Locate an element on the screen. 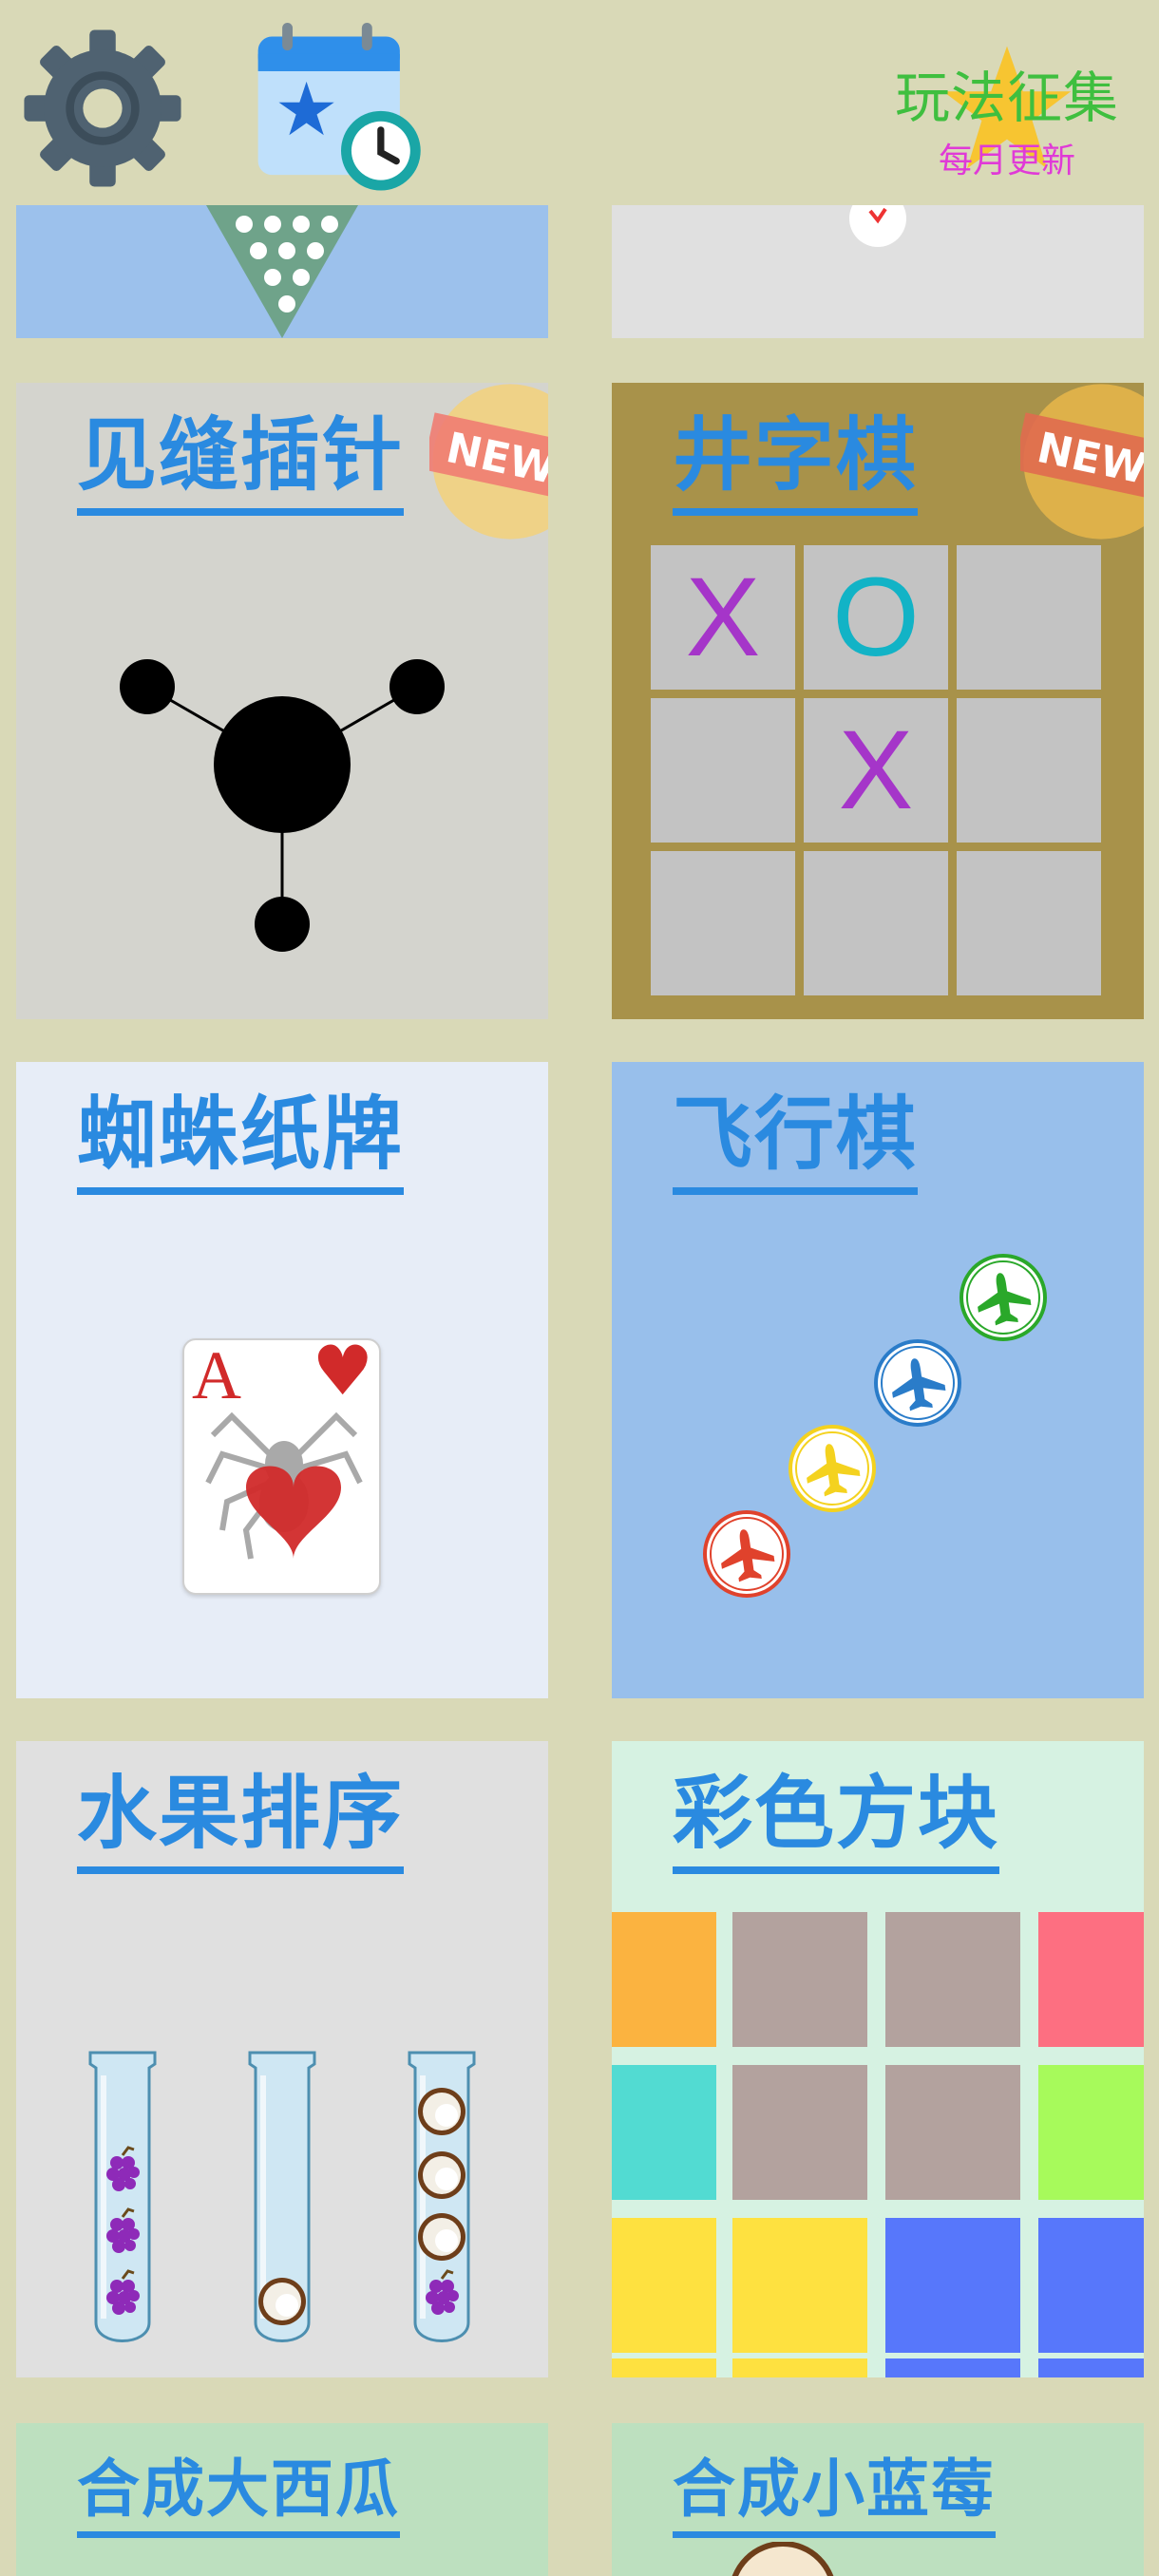 The height and width of the screenshot is (2576, 1159). game-card-color-blocks: 彩色方块 is located at coordinates (878, 2059).